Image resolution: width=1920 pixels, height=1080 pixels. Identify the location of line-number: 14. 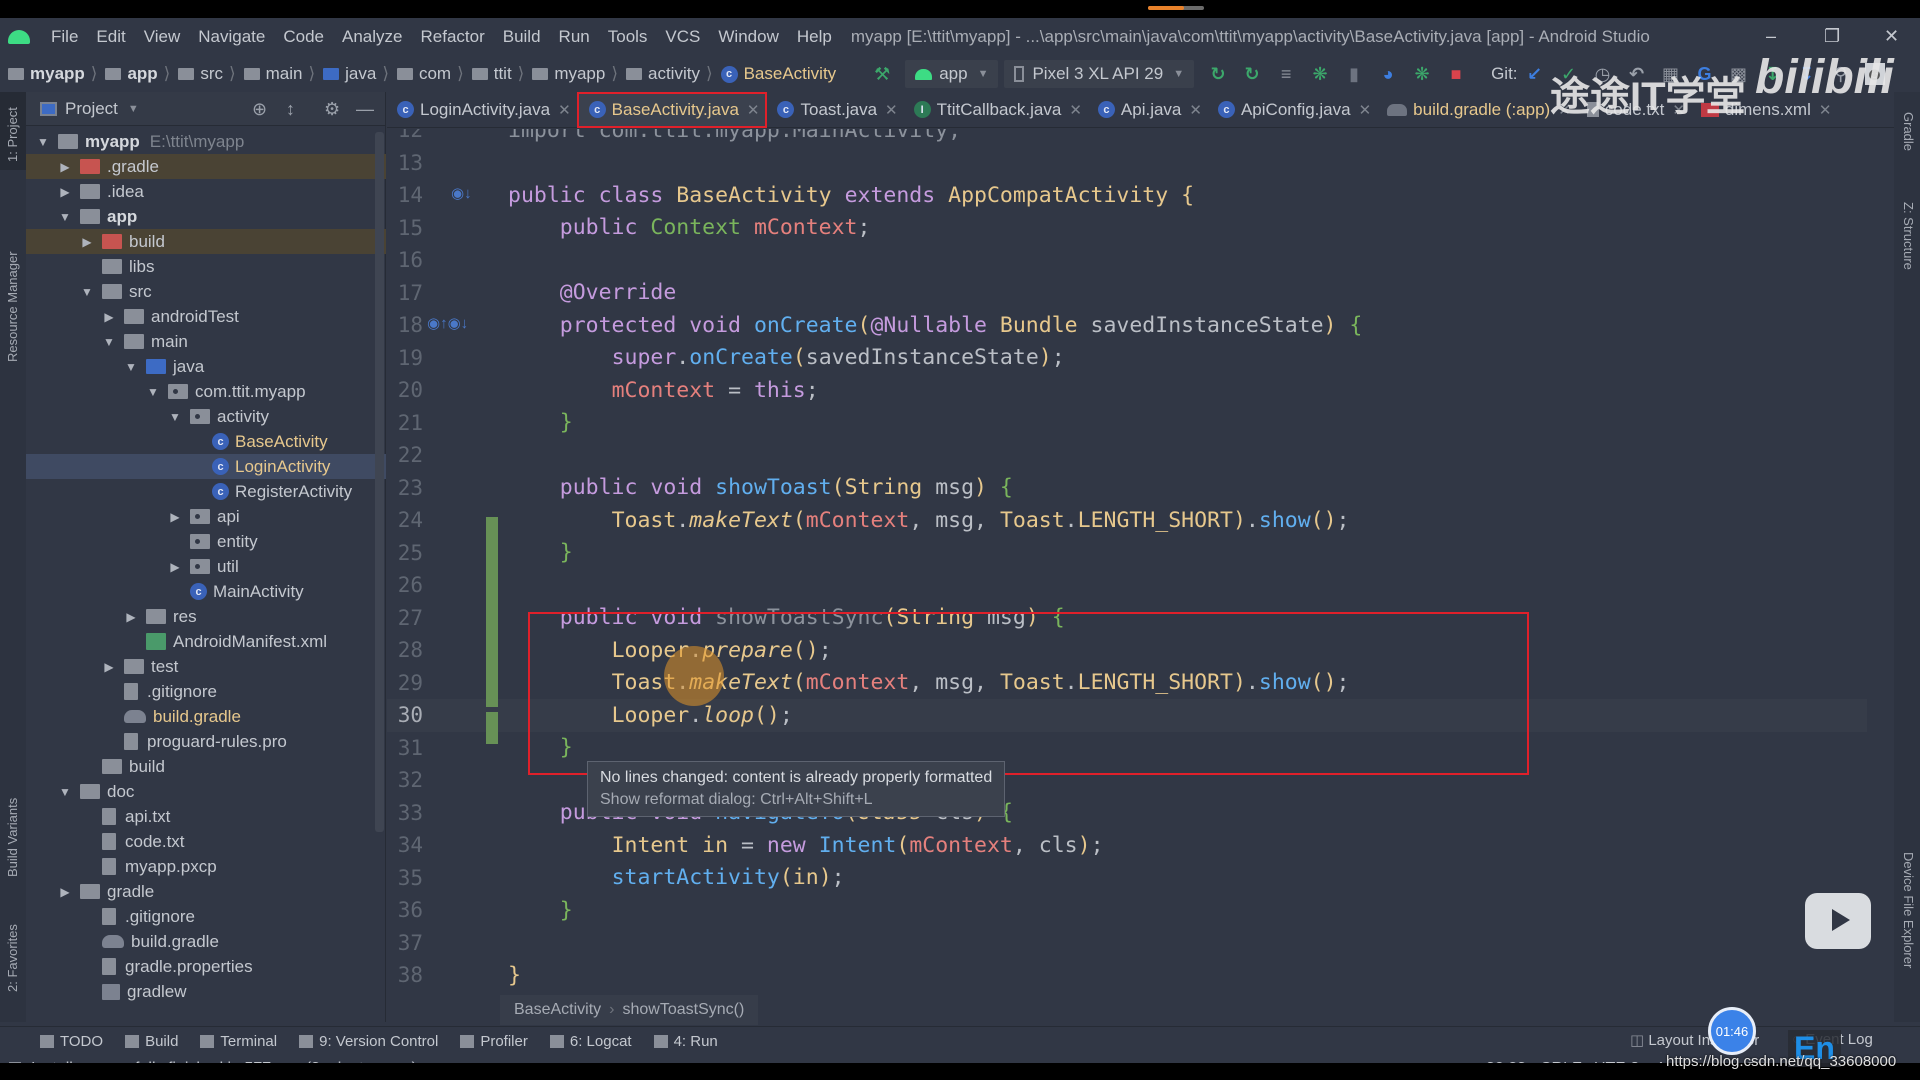
(405, 195).